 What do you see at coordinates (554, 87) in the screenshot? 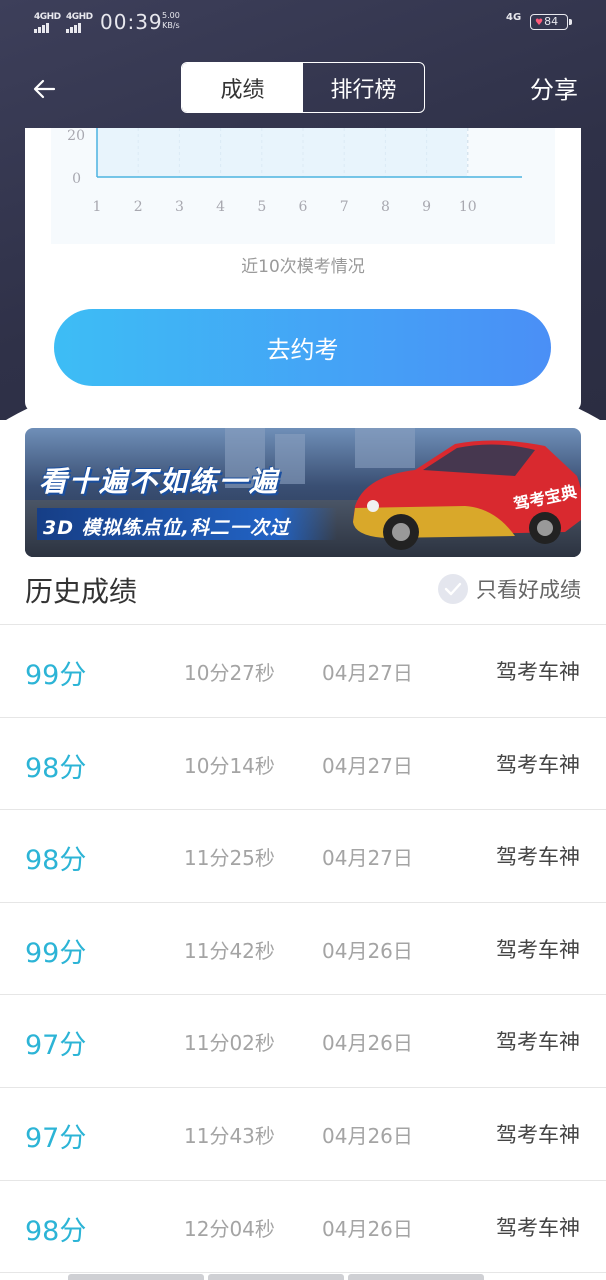
I see `share-button: 分享` at bounding box center [554, 87].